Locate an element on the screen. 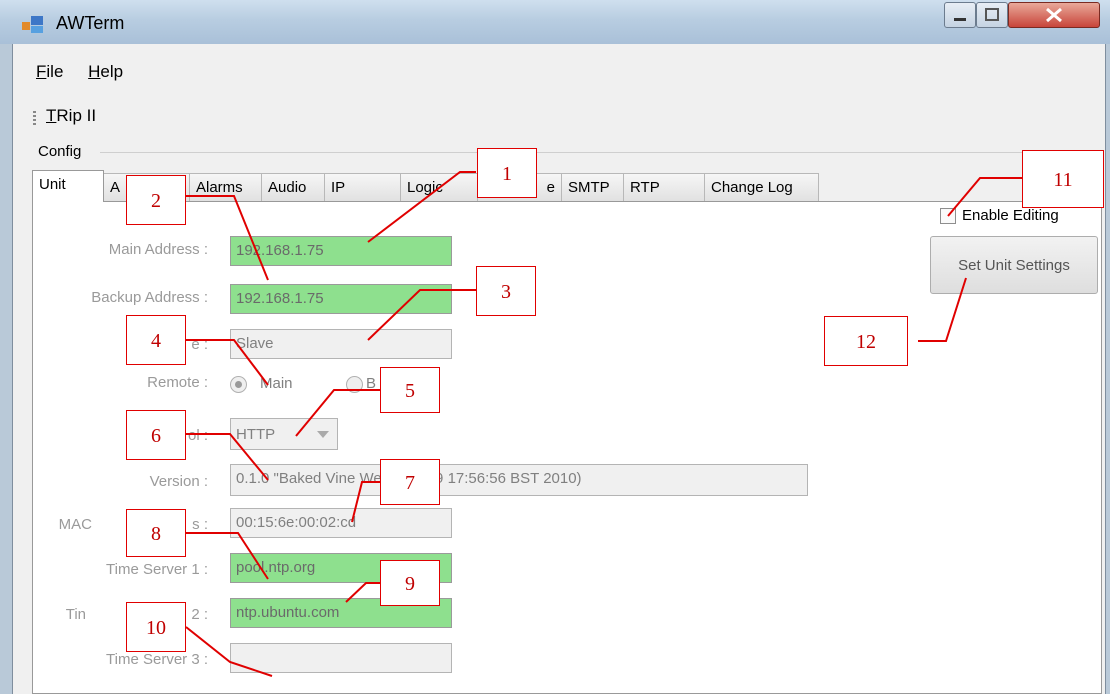 The image size is (1110, 694). callout-12: 12 is located at coordinates (866, 341).